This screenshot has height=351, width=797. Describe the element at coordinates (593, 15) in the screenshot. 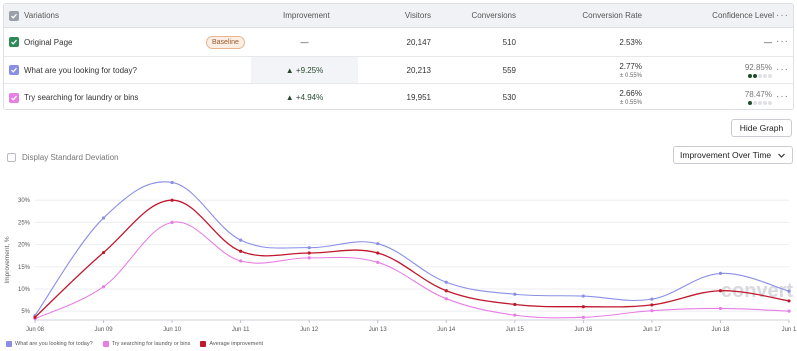

I see `header-conversion-rate: Conversion Rate` at that location.